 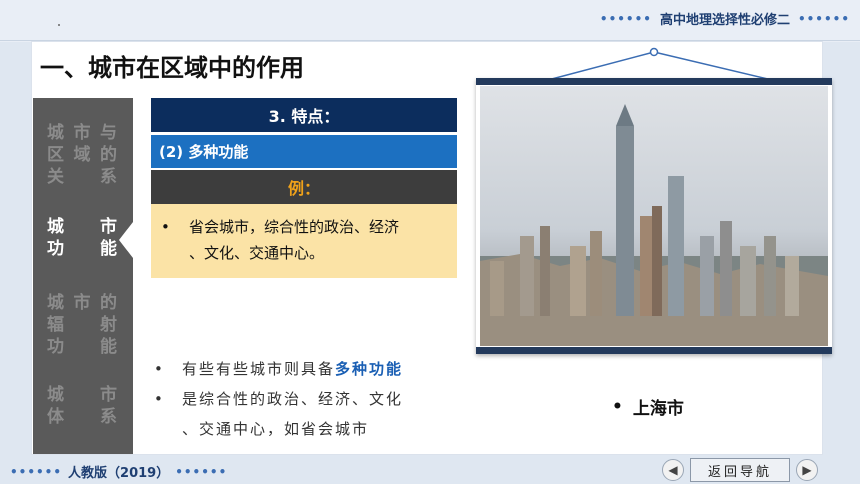 What do you see at coordinates (658, 409) in the screenshot?
I see `photo-caption-text: 上海市` at bounding box center [658, 409].